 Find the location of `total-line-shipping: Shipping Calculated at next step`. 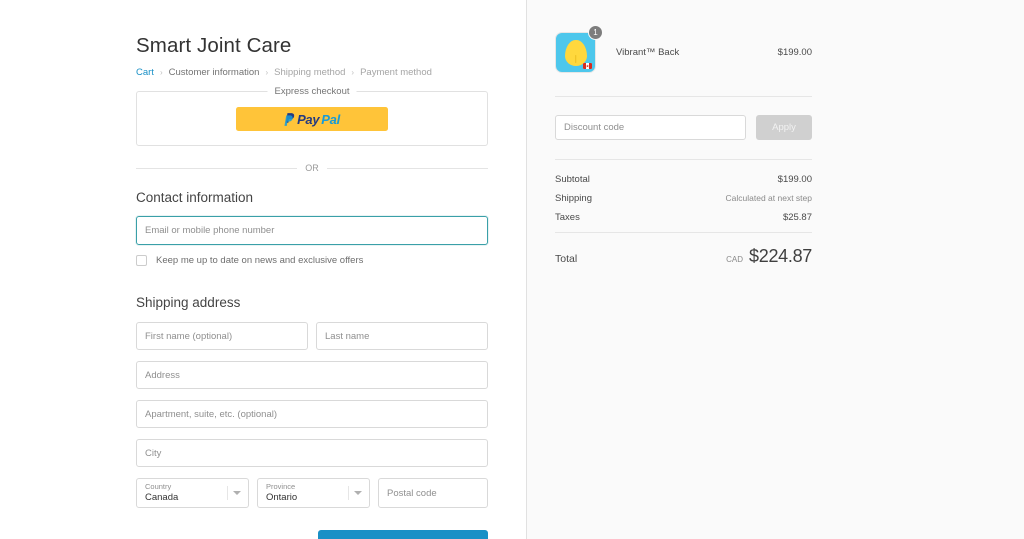

total-line-shipping: Shipping Calculated at next step is located at coordinates (683, 198).